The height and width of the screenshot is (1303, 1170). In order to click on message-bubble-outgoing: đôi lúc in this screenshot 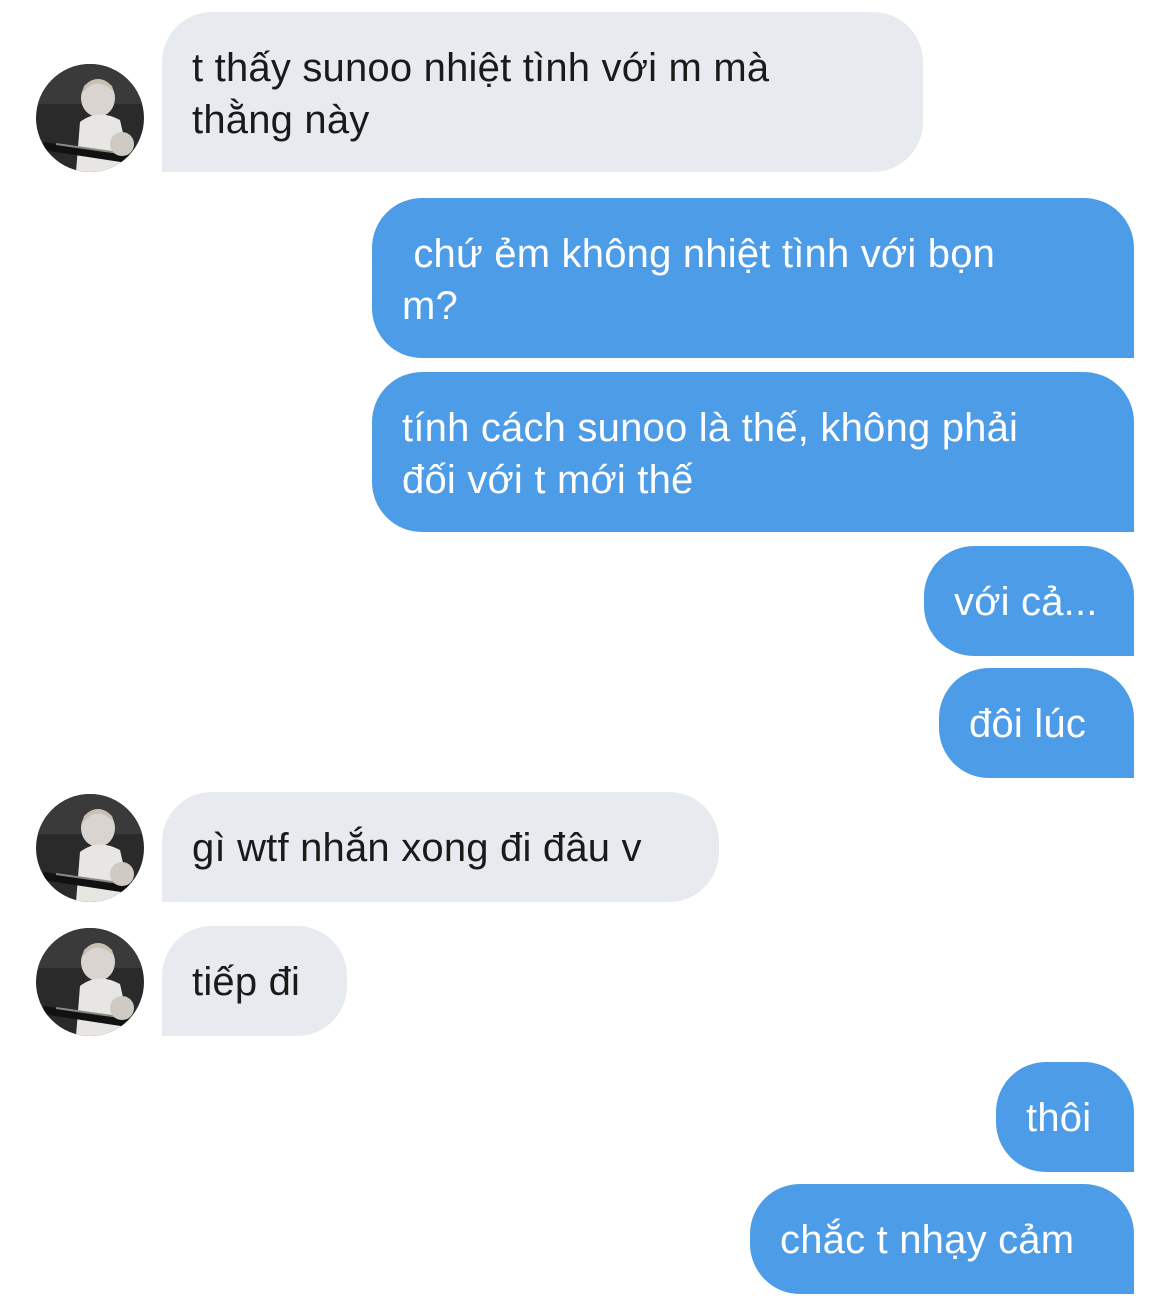, I will do `click(1036, 723)`.